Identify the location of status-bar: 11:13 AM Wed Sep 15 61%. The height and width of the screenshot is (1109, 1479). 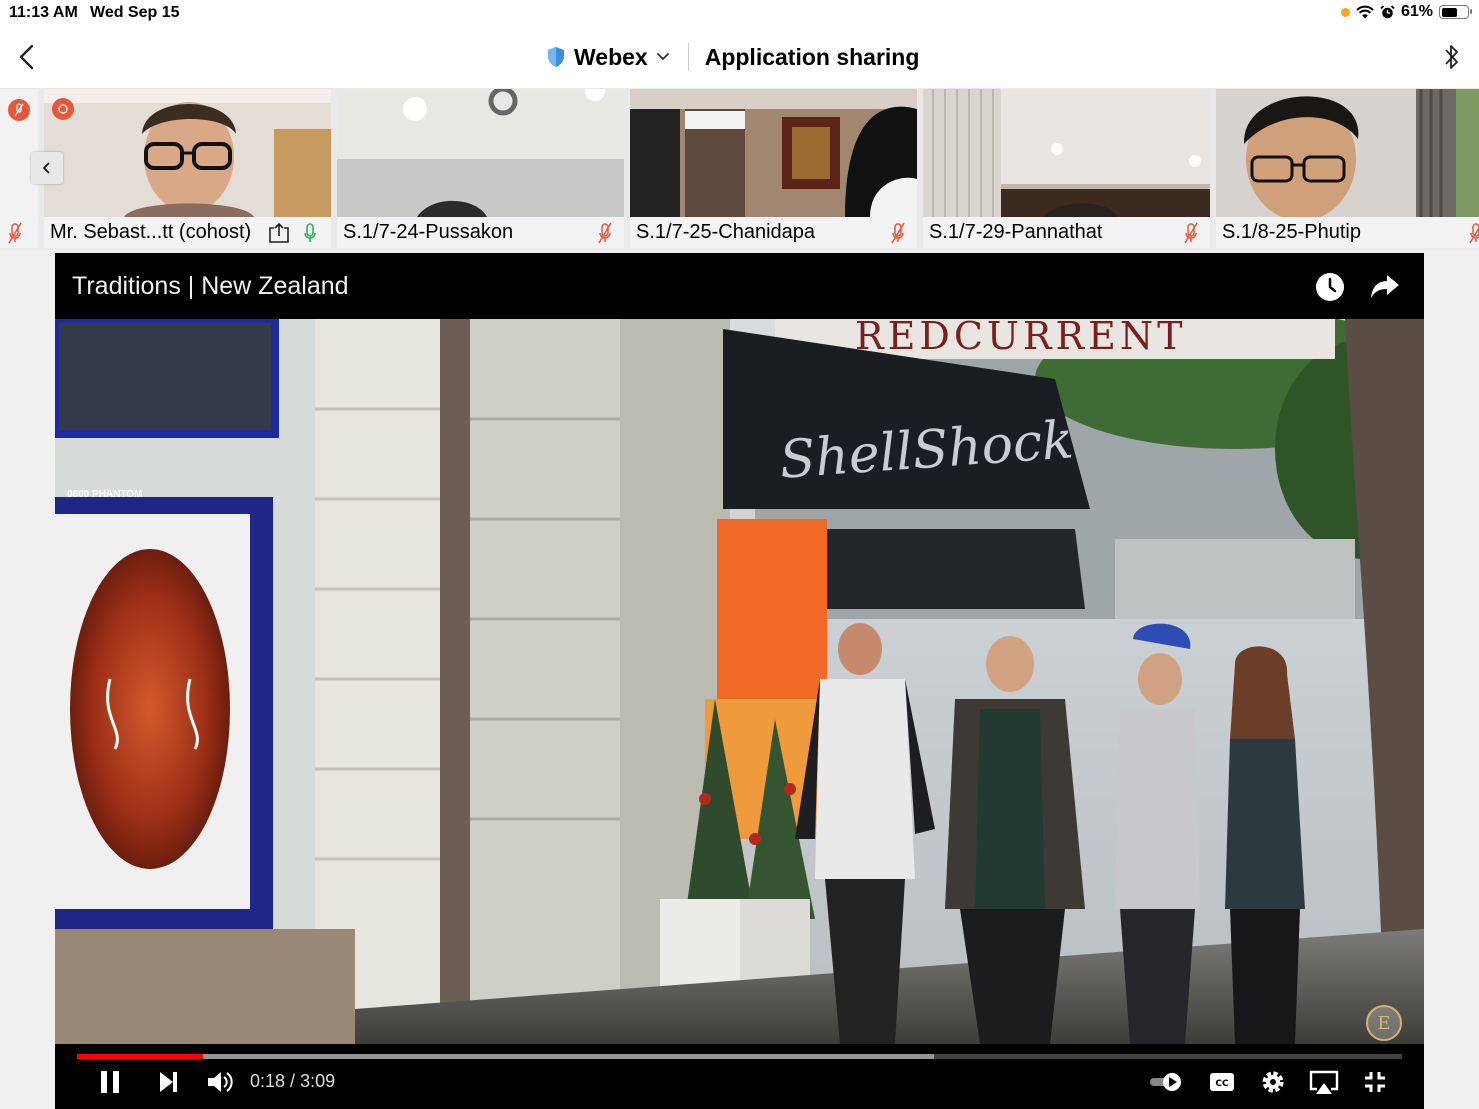
(739, 14).